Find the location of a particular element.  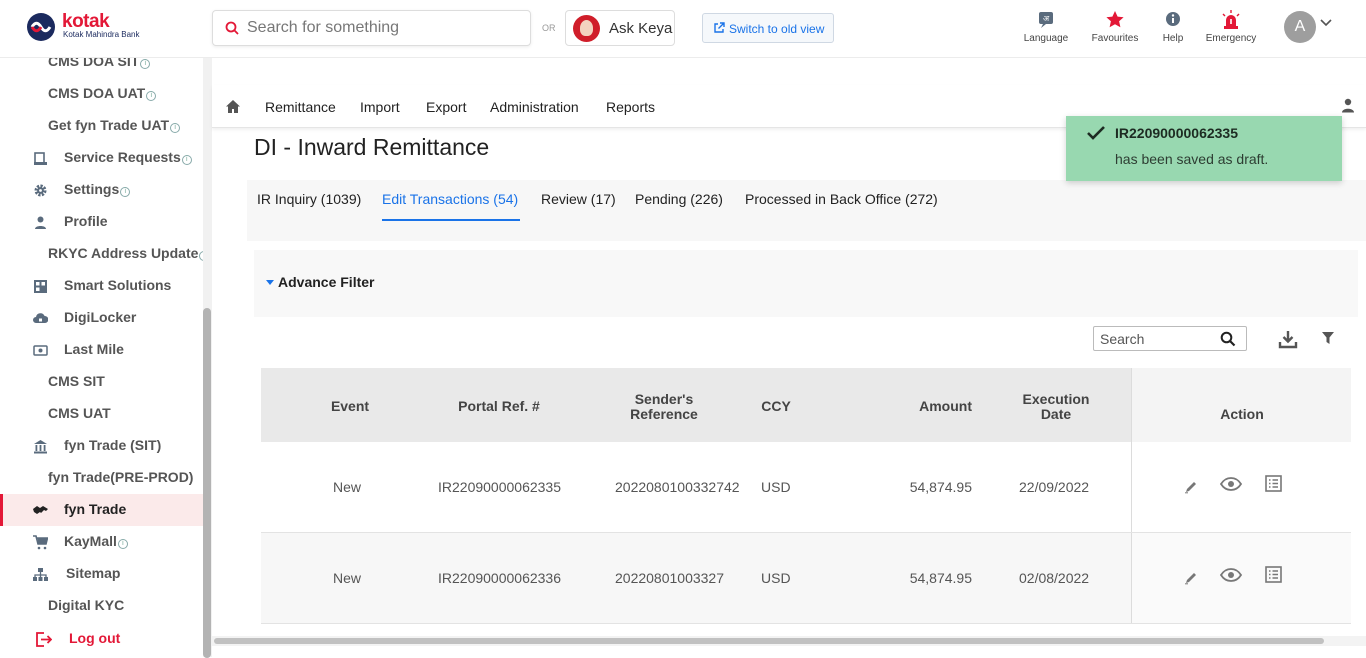

cash-icon is located at coordinates (40, 350).